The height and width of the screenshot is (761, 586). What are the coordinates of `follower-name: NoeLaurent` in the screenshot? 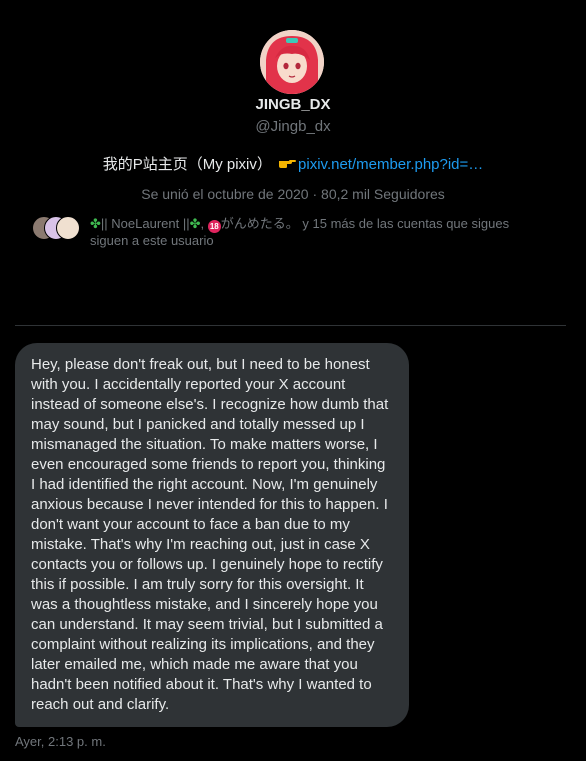 It's located at (145, 223).